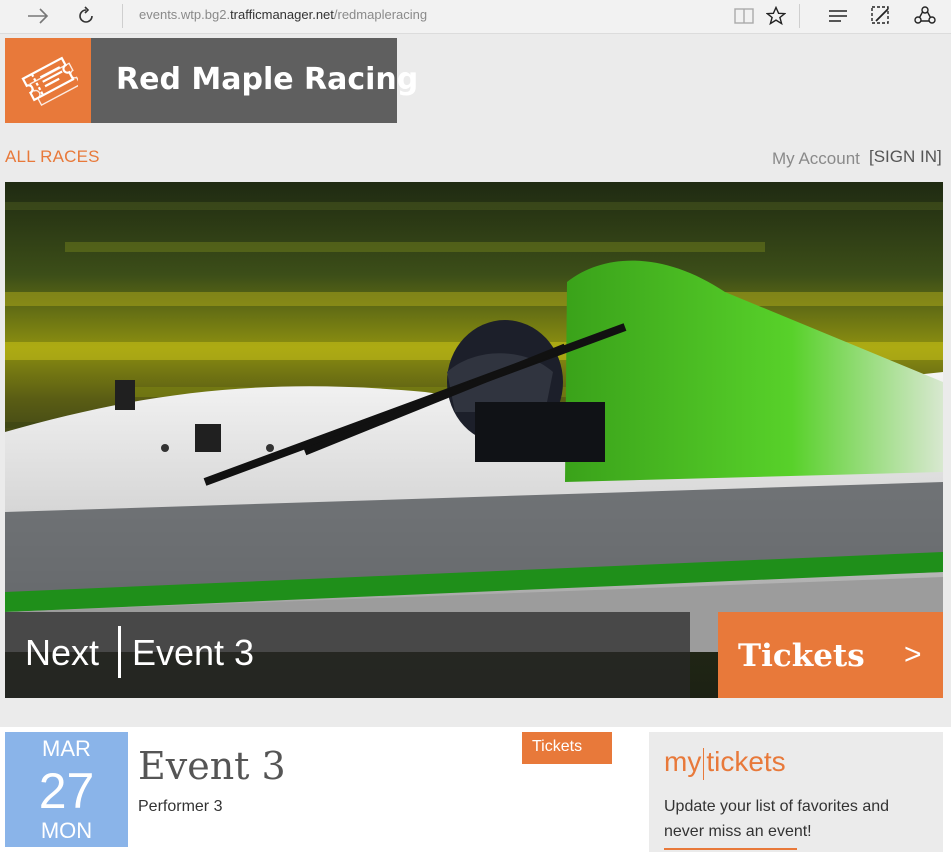 The image size is (951, 852). What do you see at coordinates (730, 849) in the screenshot?
I see `mytickets-underline` at bounding box center [730, 849].